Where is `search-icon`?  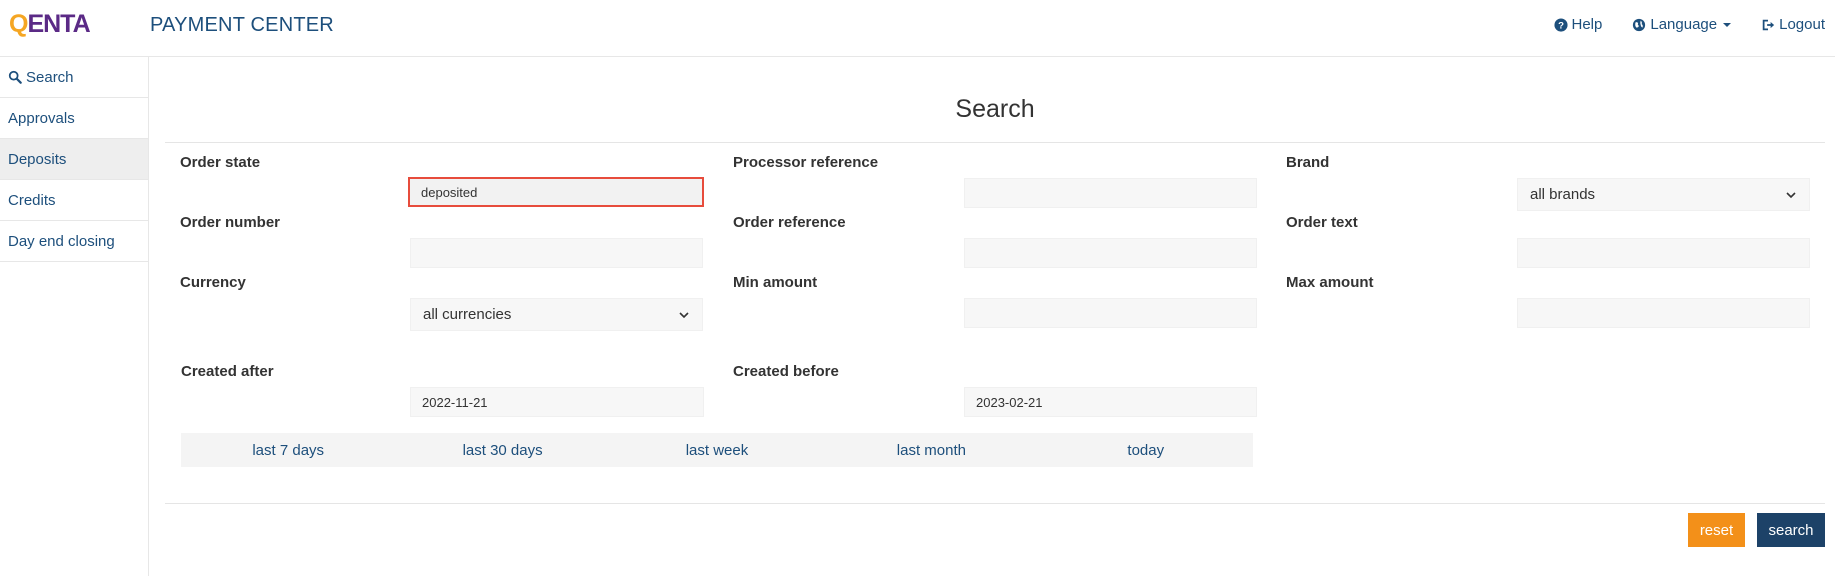
search-icon is located at coordinates (15, 77).